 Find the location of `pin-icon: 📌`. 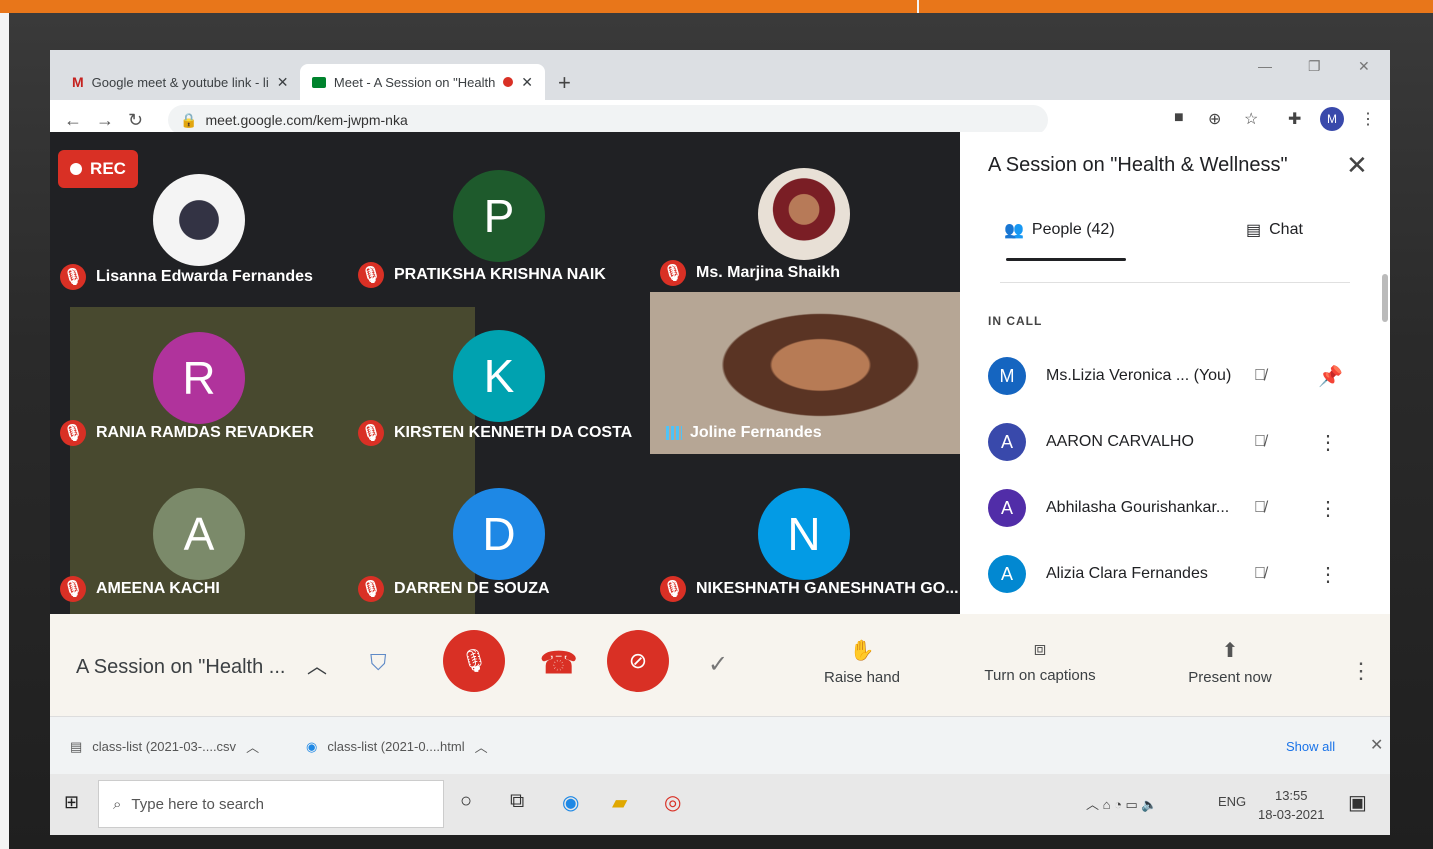

pin-icon: 📌 is located at coordinates (1330, 376).